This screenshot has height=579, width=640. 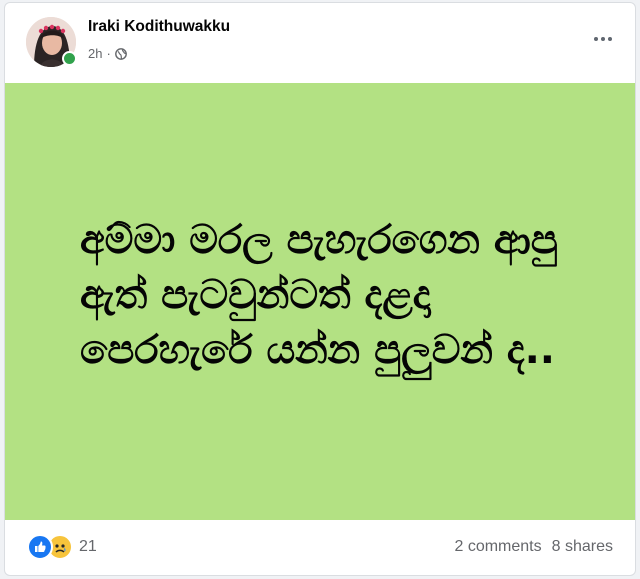 What do you see at coordinates (596, 39) in the screenshot?
I see `more-options-icon` at bounding box center [596, 39].